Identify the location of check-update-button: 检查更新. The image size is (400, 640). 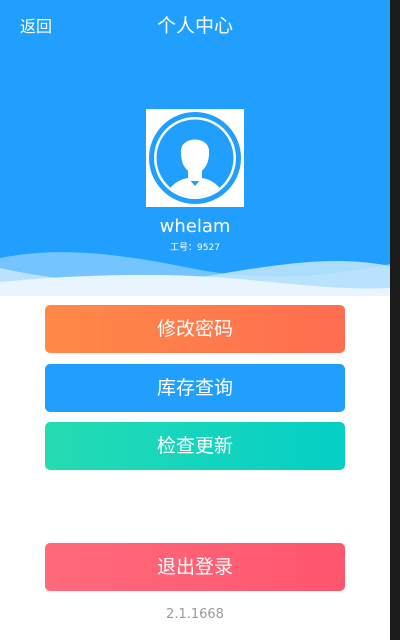
(195, 446).